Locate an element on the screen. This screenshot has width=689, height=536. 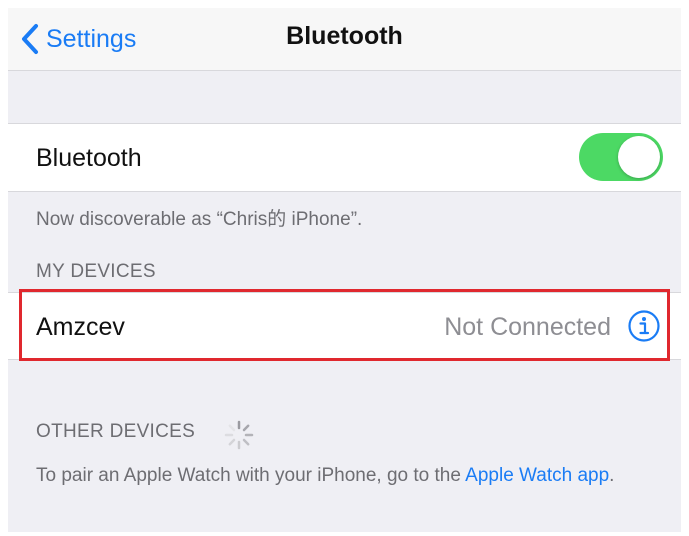
info-icon is located at coordinates (644, 326).